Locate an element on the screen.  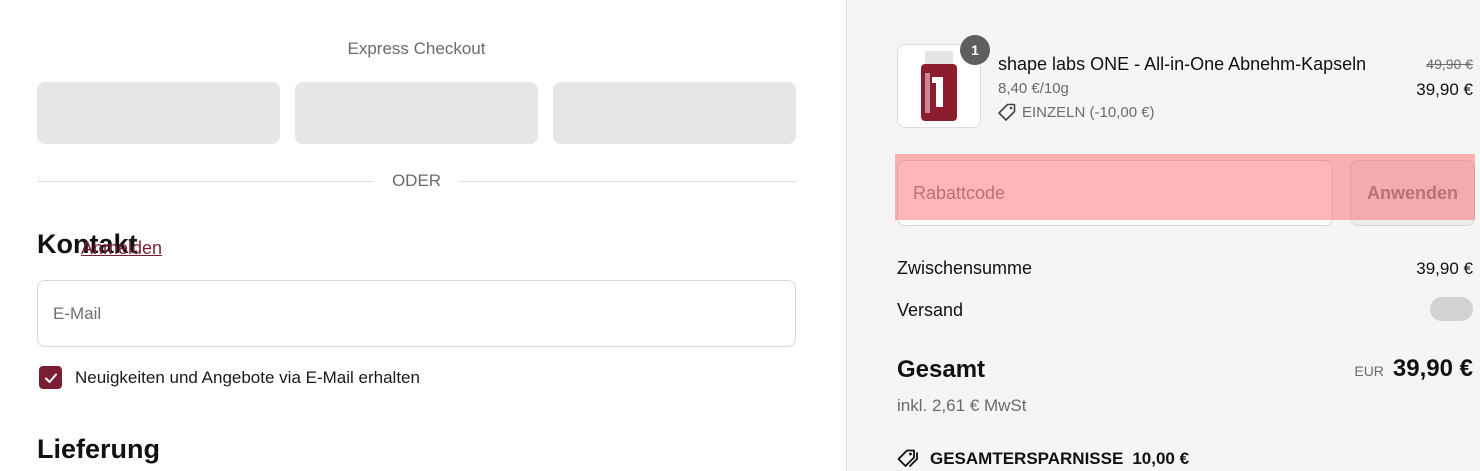
product-discount: EINZELN (-10,00 €) is located at coordinates (1076, 112).